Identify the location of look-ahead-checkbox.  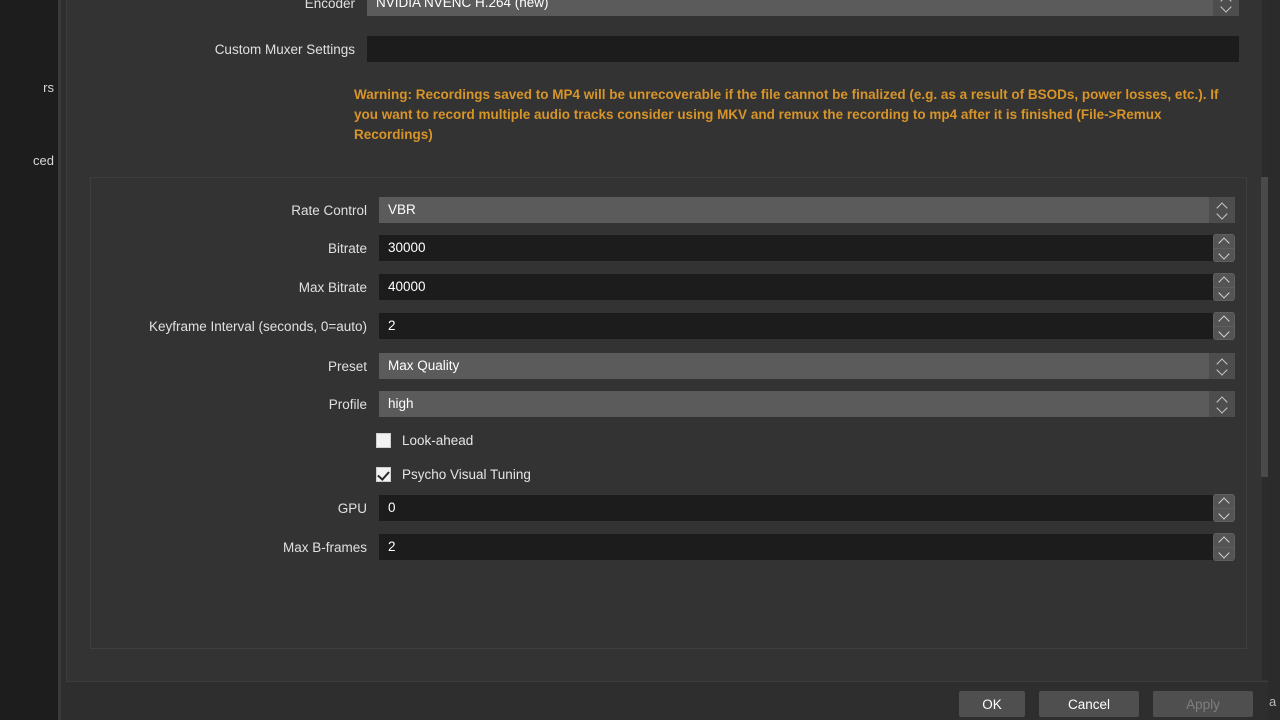
(383, 440).